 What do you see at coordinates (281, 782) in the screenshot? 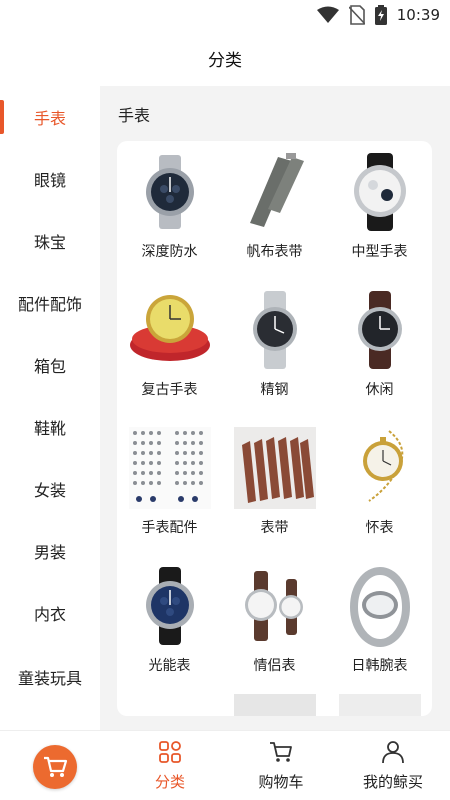
I see `tab-label: 购物车` at bounding box center [281, 782].